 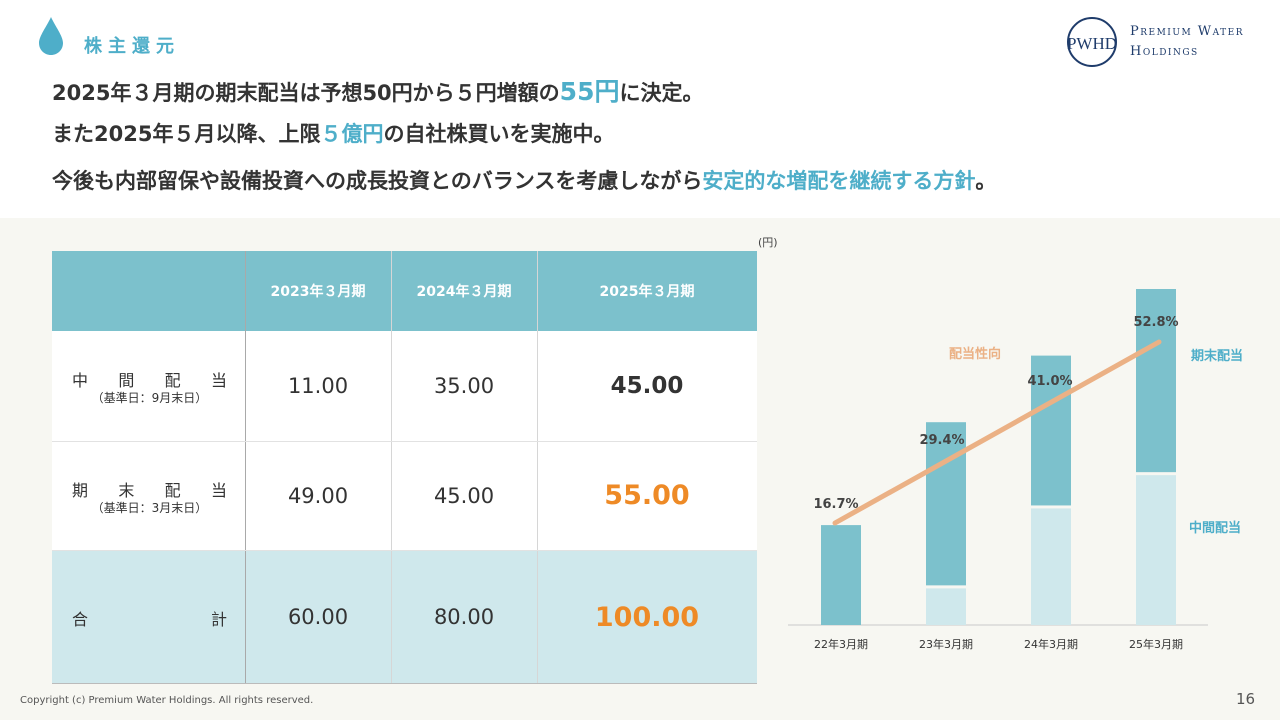 I want to click on water-drop-icon, so click(x=51, y=36).